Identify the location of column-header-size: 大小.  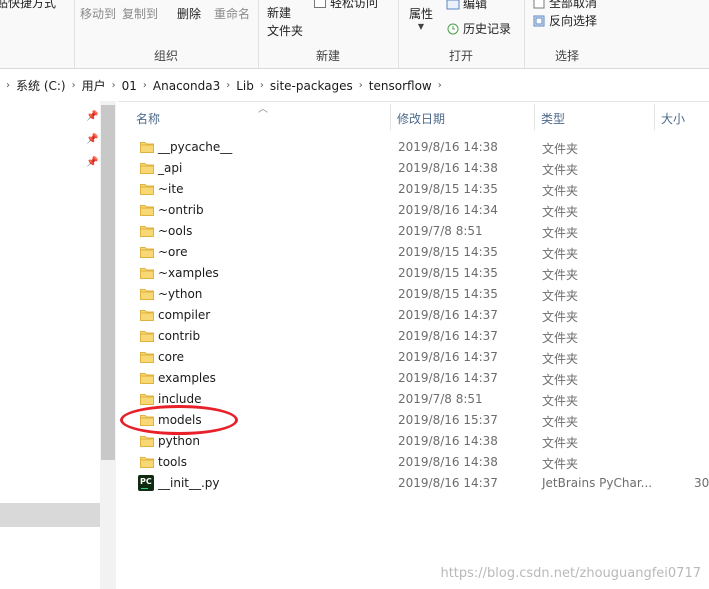
(682, 117).